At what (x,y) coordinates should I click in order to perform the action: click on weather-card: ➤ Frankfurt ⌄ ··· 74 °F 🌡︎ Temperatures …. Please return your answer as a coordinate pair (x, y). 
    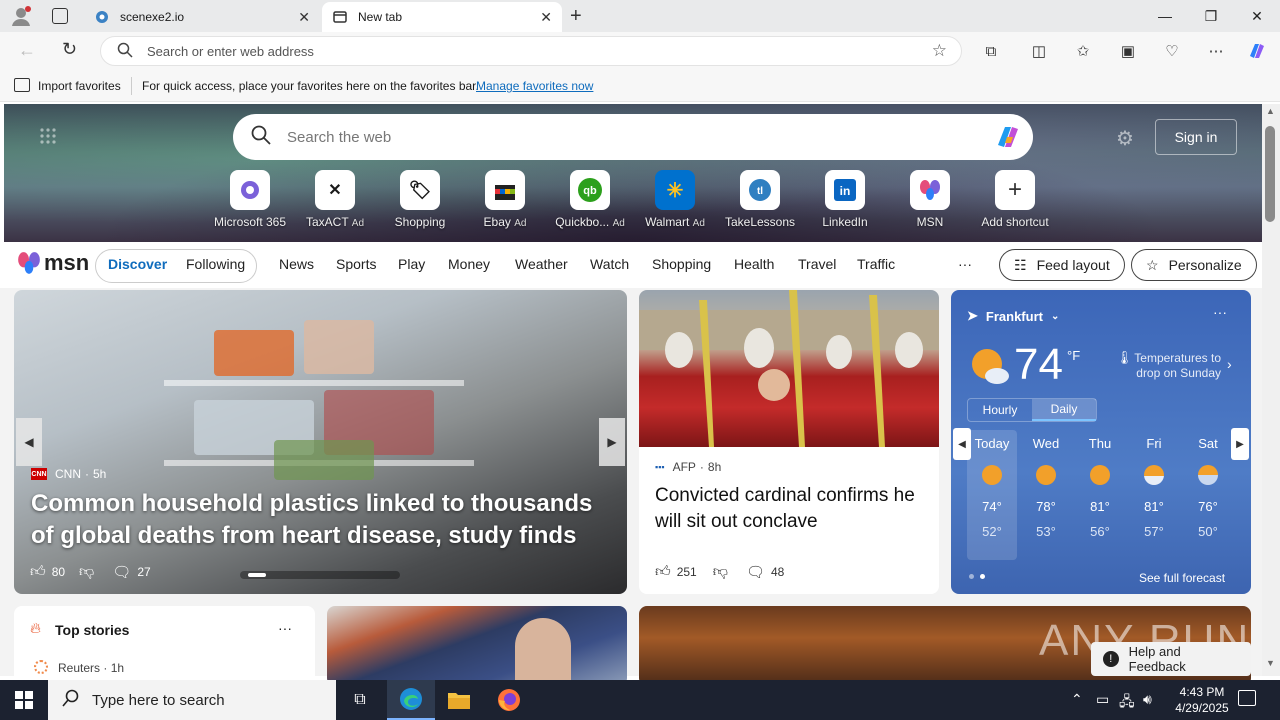
    Looking at the image, I should click on (1101, 442).